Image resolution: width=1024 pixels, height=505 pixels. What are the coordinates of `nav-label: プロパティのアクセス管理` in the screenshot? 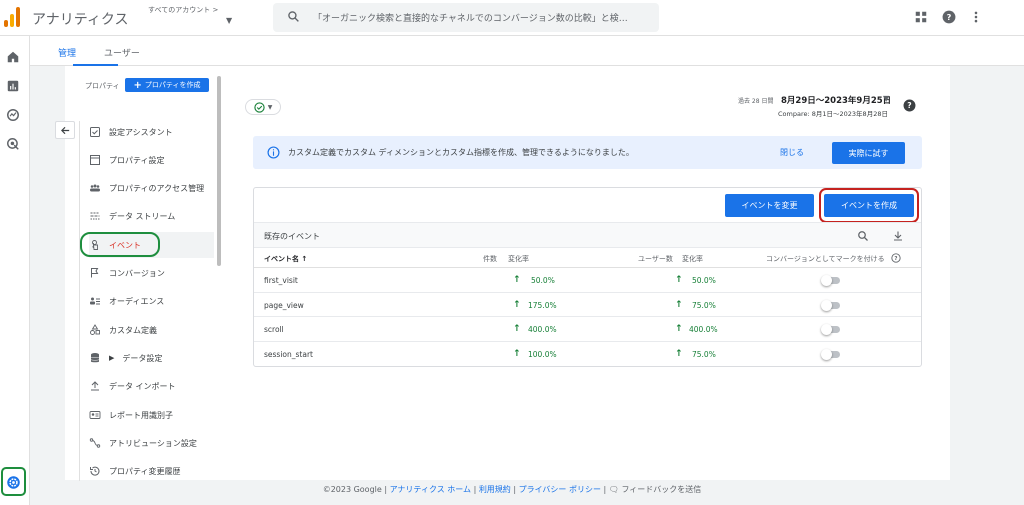 It's located at (157, 188).